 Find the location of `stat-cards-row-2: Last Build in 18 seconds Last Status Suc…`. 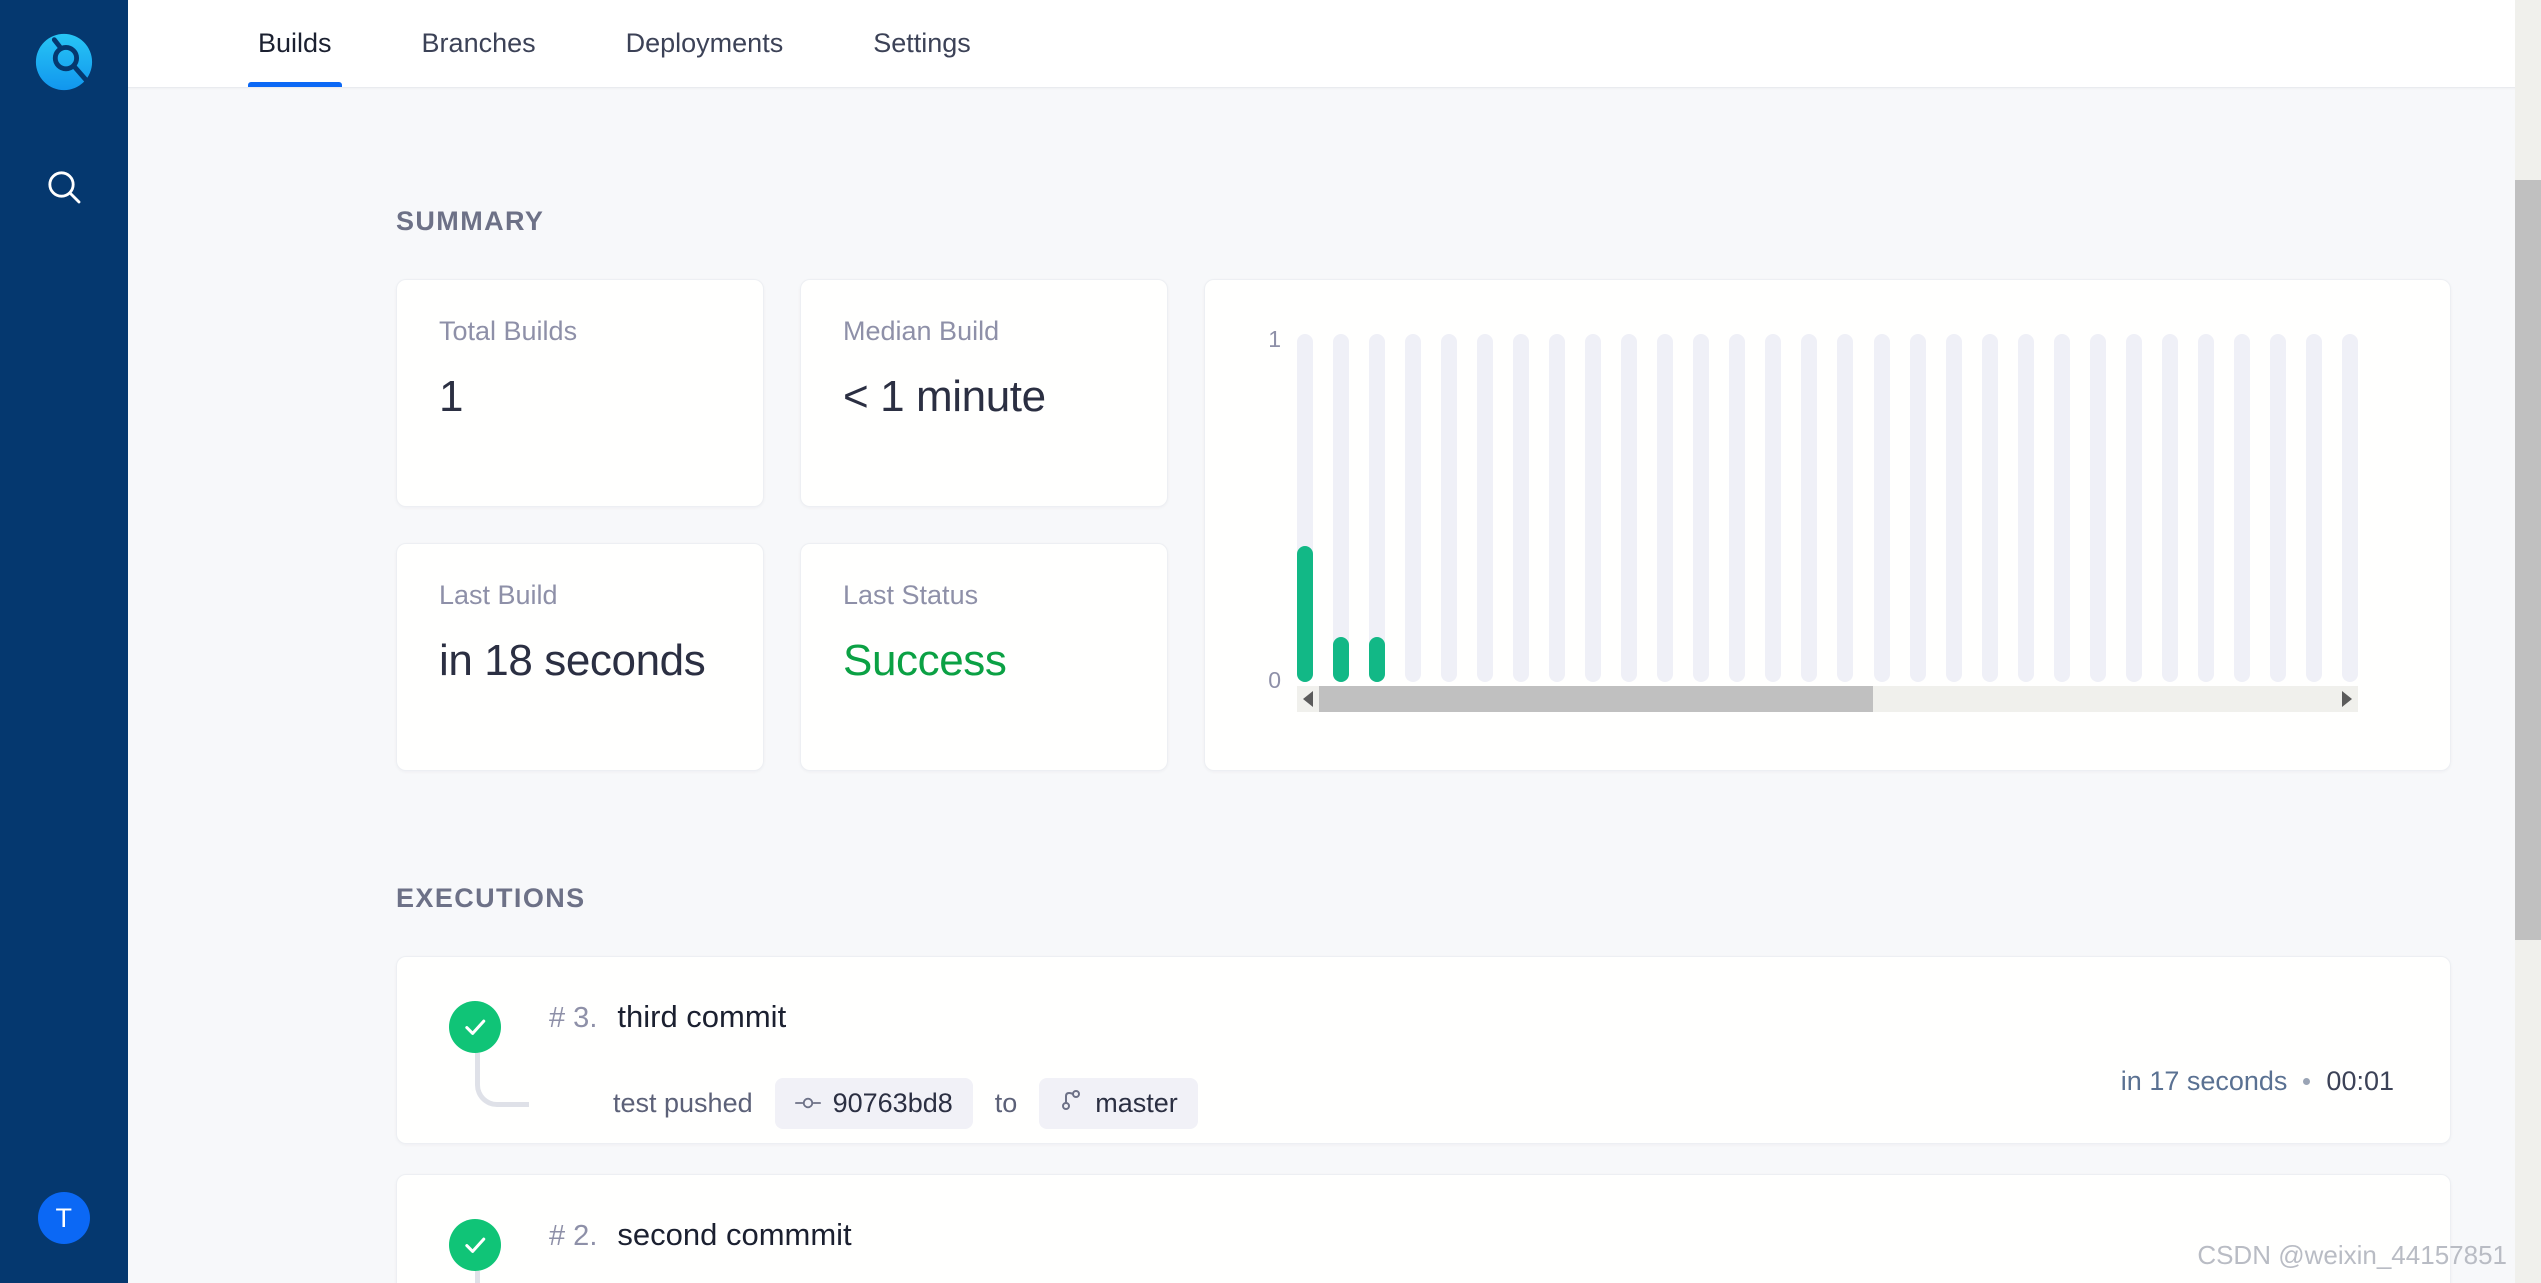

stat-cards-row-2: Last Build in 18 seconds Last Status Suc… is located at coordinates (782, 657).